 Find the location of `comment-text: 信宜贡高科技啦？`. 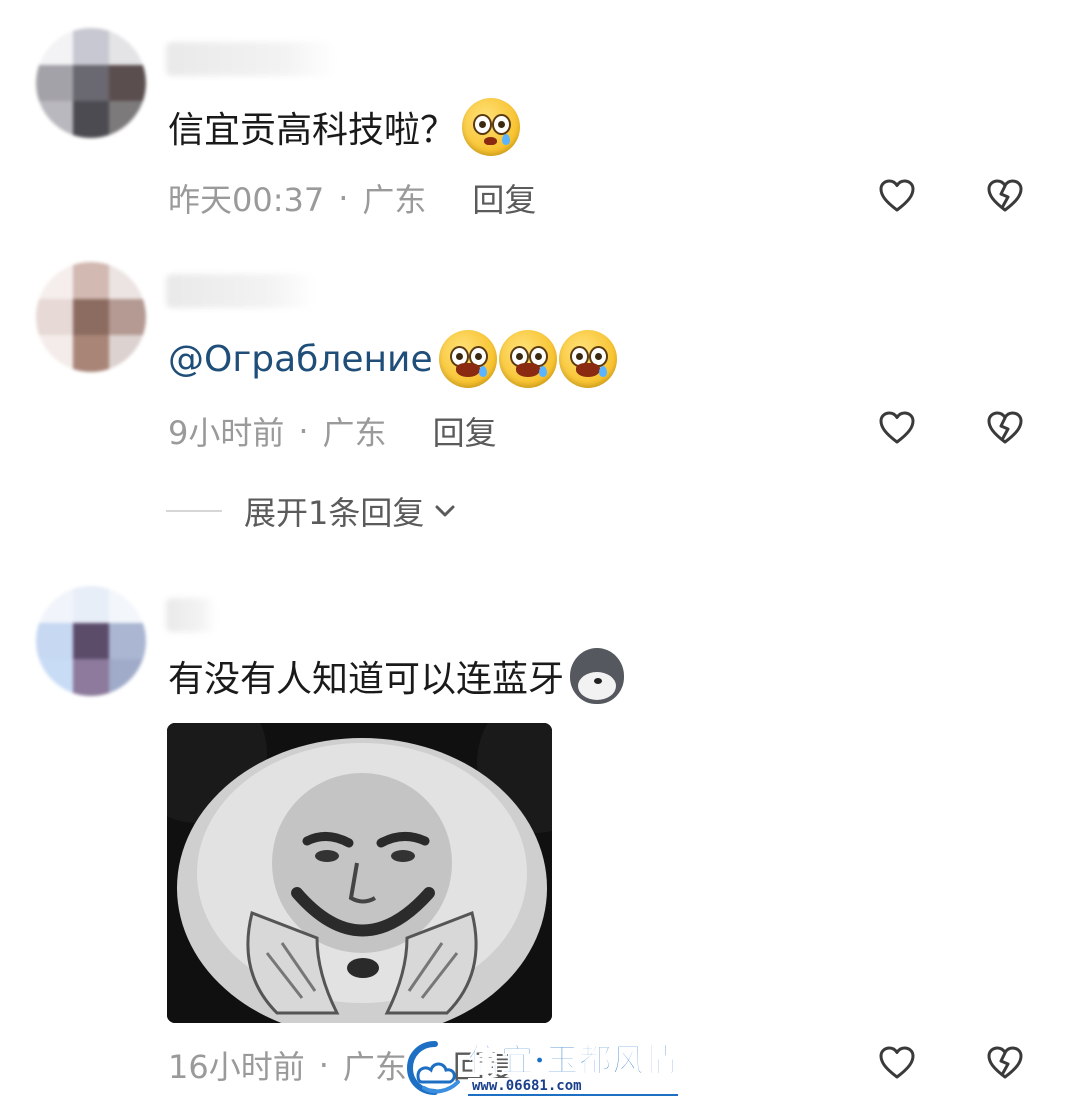

comment-text: 信宜贡高科技啦？ is located at coordinates (344, 127).